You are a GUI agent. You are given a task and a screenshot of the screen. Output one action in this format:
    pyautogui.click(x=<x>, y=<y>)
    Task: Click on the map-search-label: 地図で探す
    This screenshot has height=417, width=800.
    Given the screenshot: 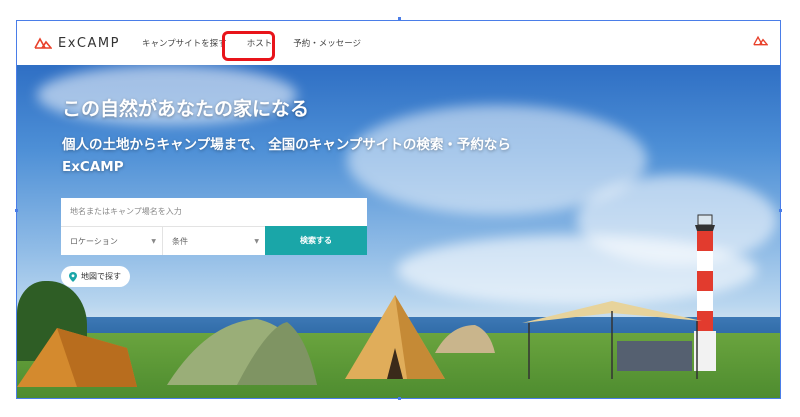 What is the action you would take?
    pyautogui.click(x=101, y=276)
    